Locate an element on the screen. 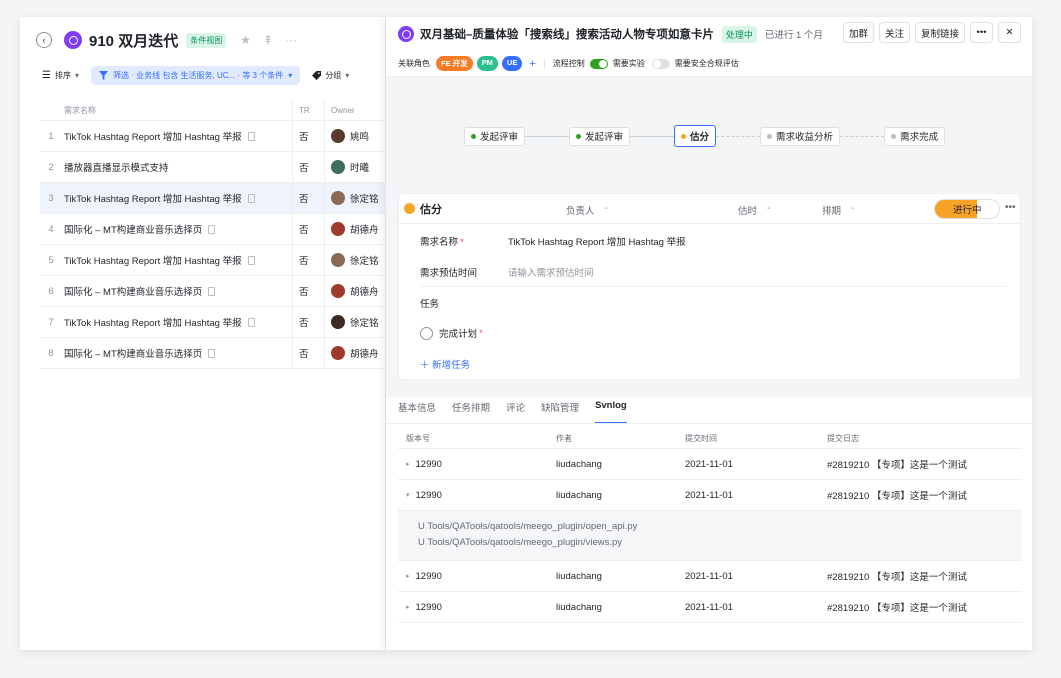  group-label: 分组 is located at coordinates (333, 75).